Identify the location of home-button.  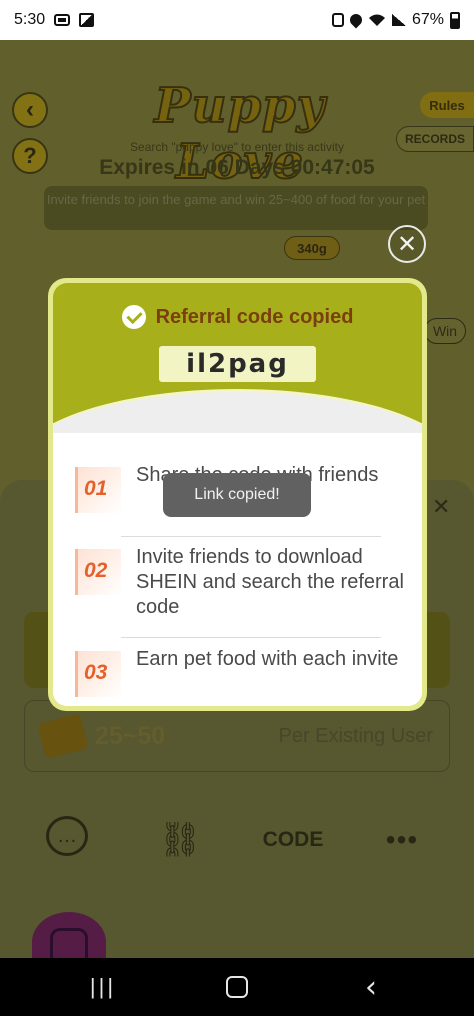
(237, 987).